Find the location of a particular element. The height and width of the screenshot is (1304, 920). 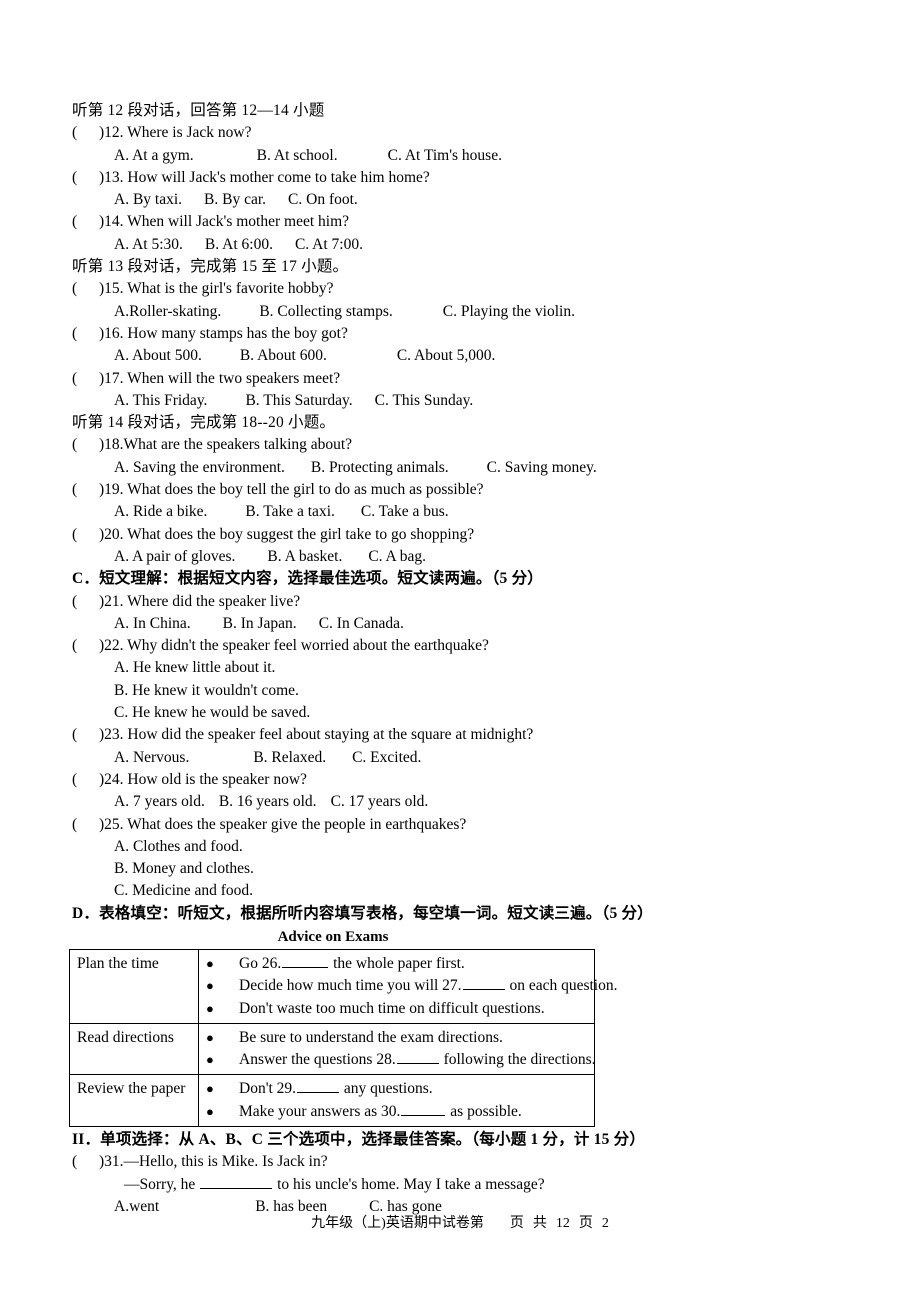

question-14-options: A. At 5:30. B. At 6:00. C. At 7:00. is located at coordinates (467, 245).